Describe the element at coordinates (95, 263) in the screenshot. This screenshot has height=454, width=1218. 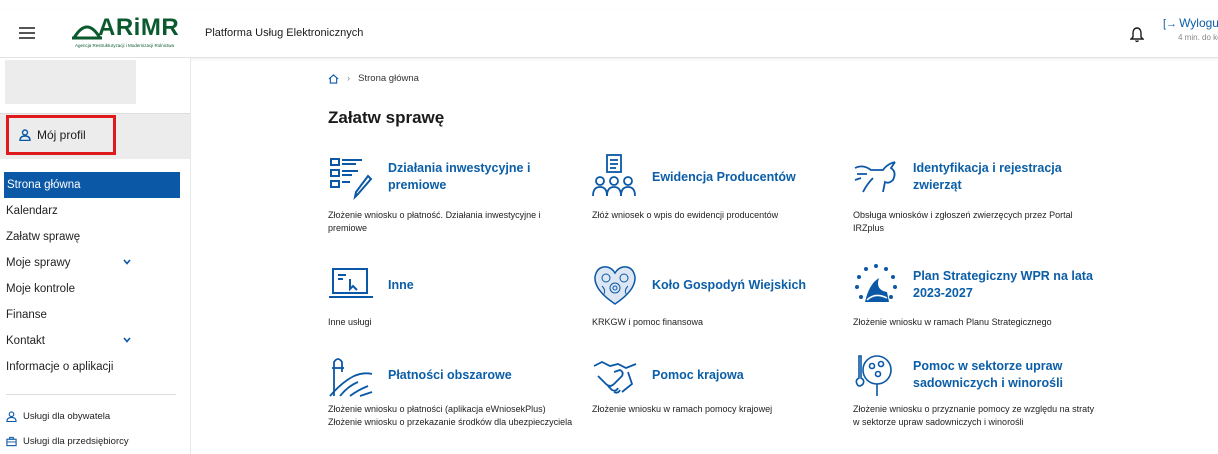
I see `sidebar-item-my-cases: Moje sprawy` at that location.